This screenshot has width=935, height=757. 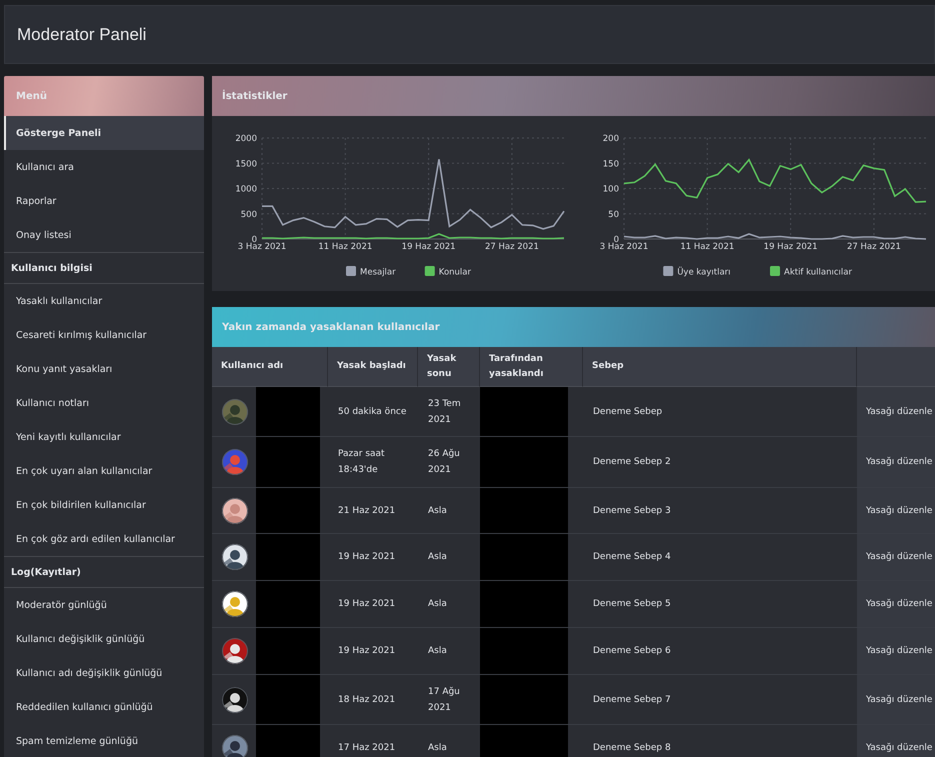 I want to click on sidebar-item: Konu yanıt yasakları, so click(x=104, y=369).